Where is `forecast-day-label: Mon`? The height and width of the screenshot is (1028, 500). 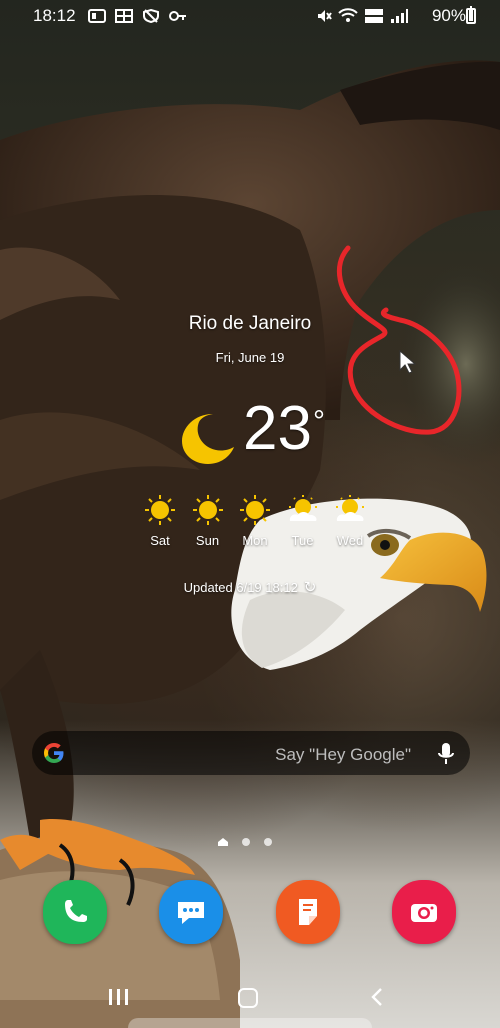 forecast-day-label: Mon is located at coordinates (255, 540).